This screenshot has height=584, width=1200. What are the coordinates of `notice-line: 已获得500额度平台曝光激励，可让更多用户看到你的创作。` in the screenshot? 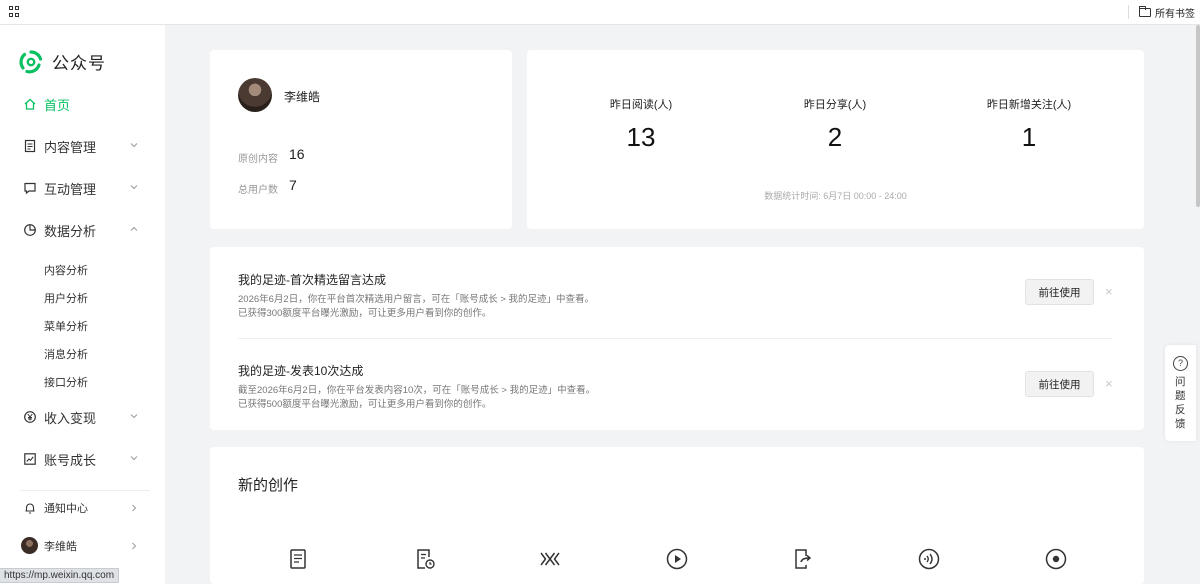 It's located at (365, 404).